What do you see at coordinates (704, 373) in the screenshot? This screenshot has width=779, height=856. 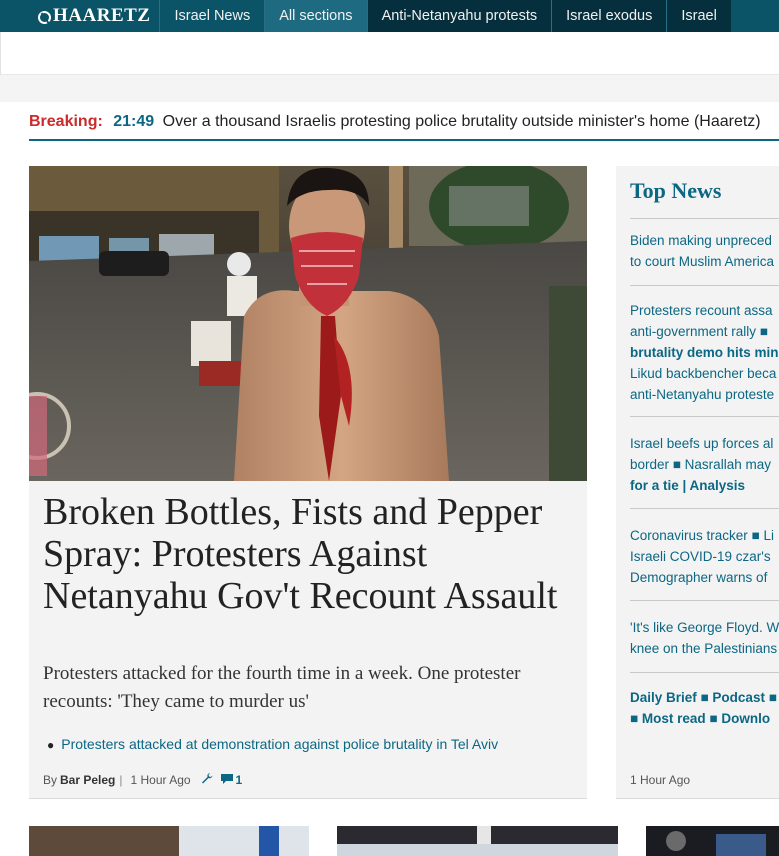 I see `top-news-line: Likud backbencher beca` at bounding box center [704, 373].